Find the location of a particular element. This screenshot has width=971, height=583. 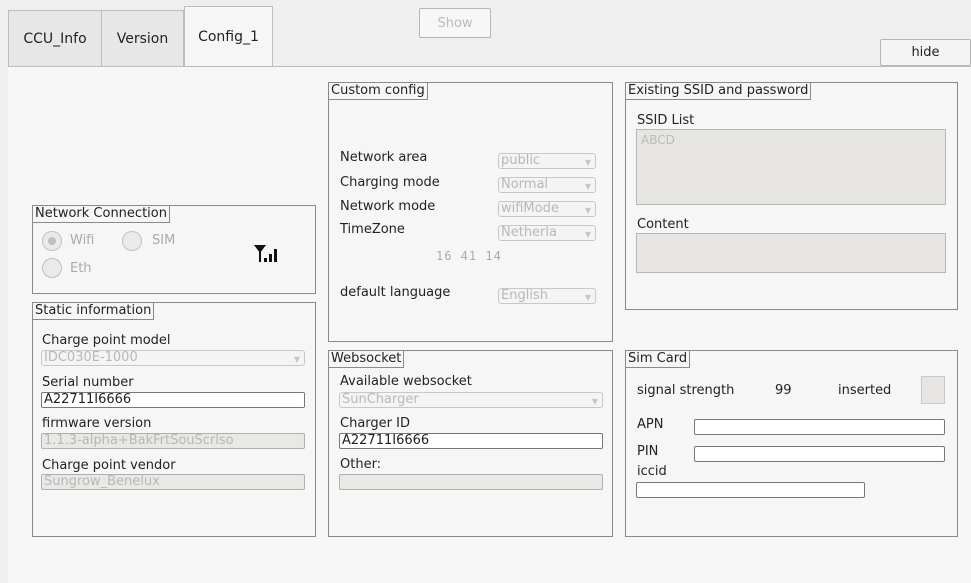

serial-number-label: Serial number is located at coordinates (88, 382).